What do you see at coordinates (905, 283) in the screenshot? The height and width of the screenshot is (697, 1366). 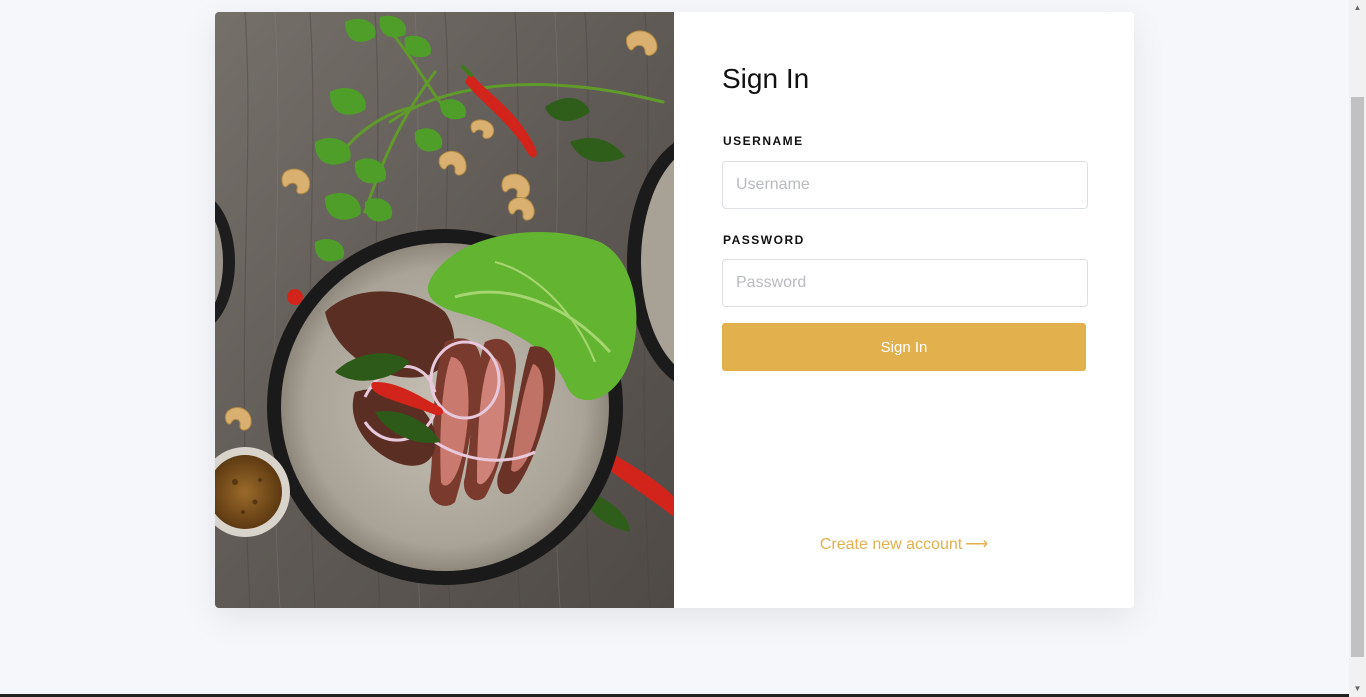 I see `password-input` at bounding box center [905, 283].